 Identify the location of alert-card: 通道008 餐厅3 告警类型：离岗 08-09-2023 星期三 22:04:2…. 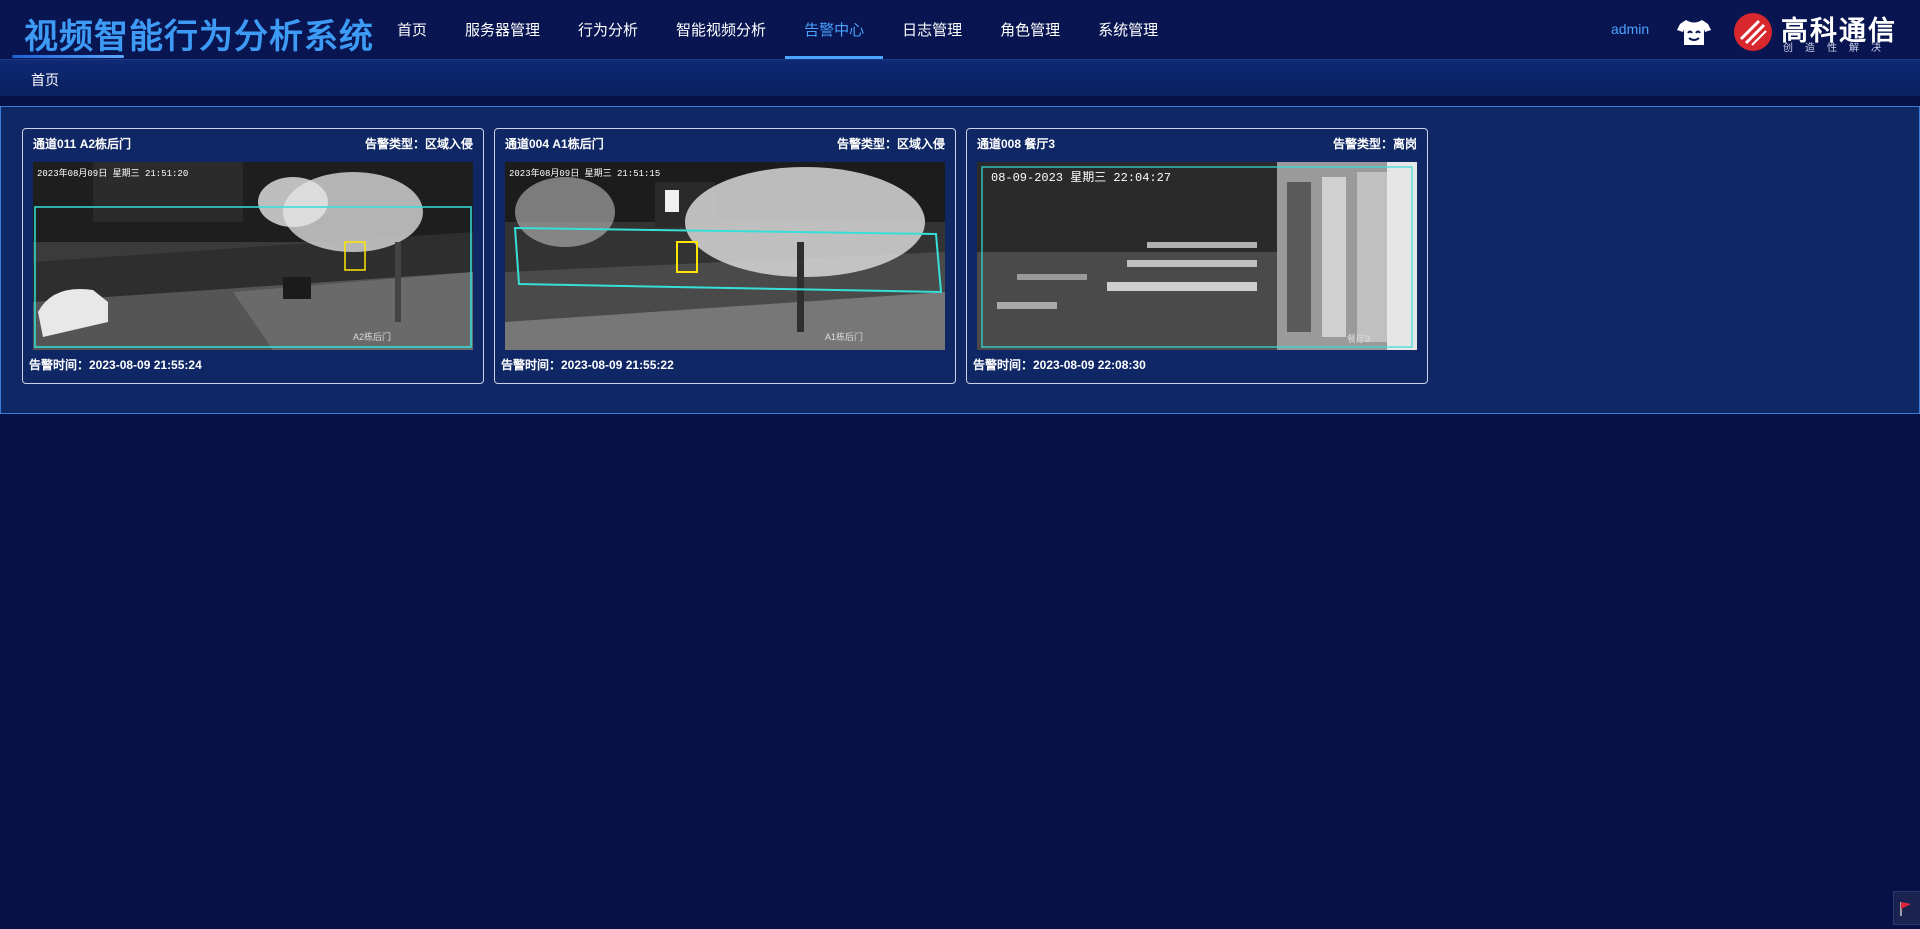
(1197, 256).